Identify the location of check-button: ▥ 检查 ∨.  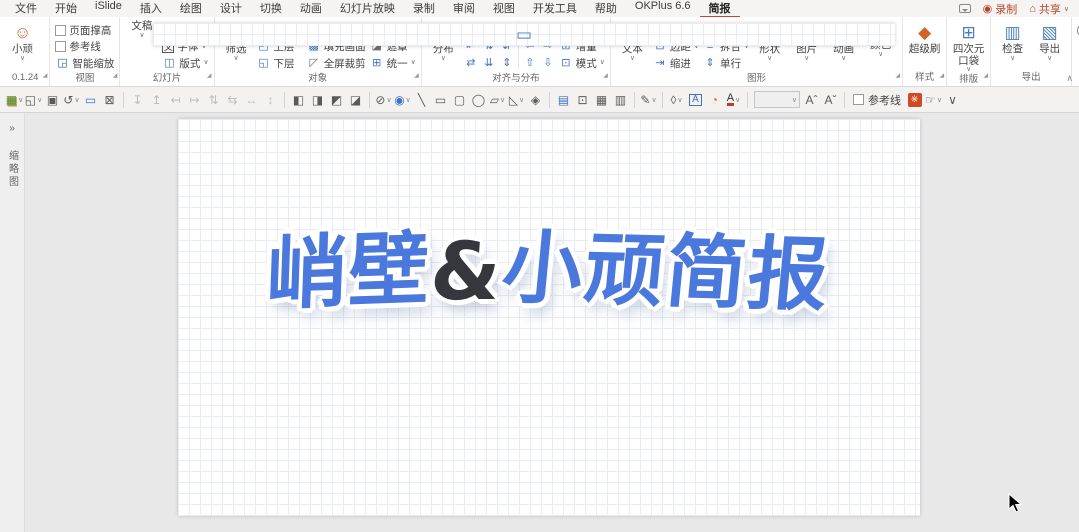
(1012, 40).